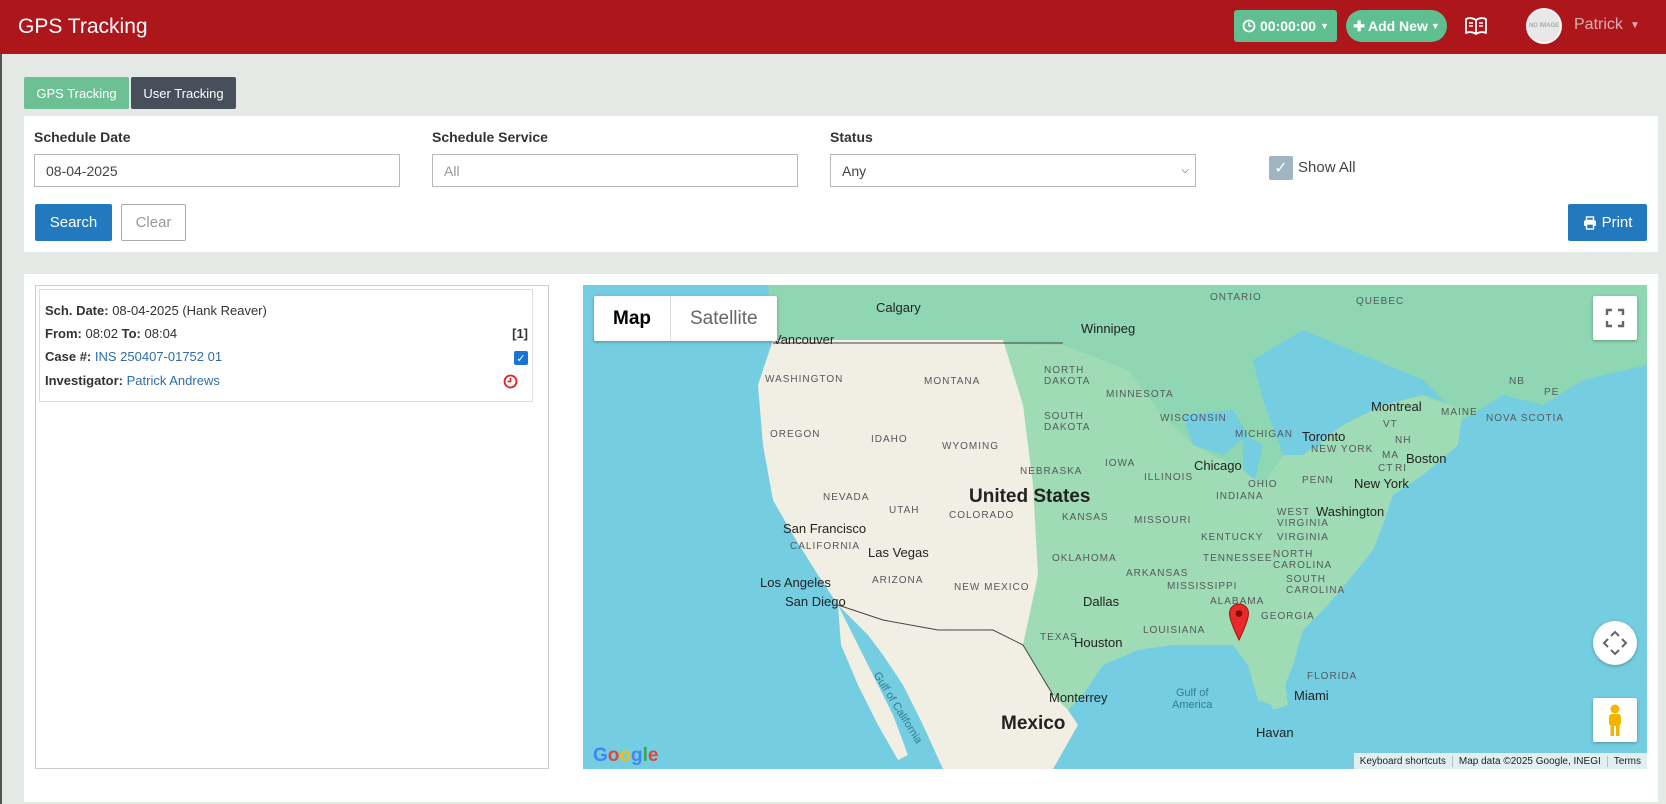 The height and width of the screenshot is (804, 1666). I want to click on map-label-south-carolina: SOUTH CAROLINA, so click(1316, 585).